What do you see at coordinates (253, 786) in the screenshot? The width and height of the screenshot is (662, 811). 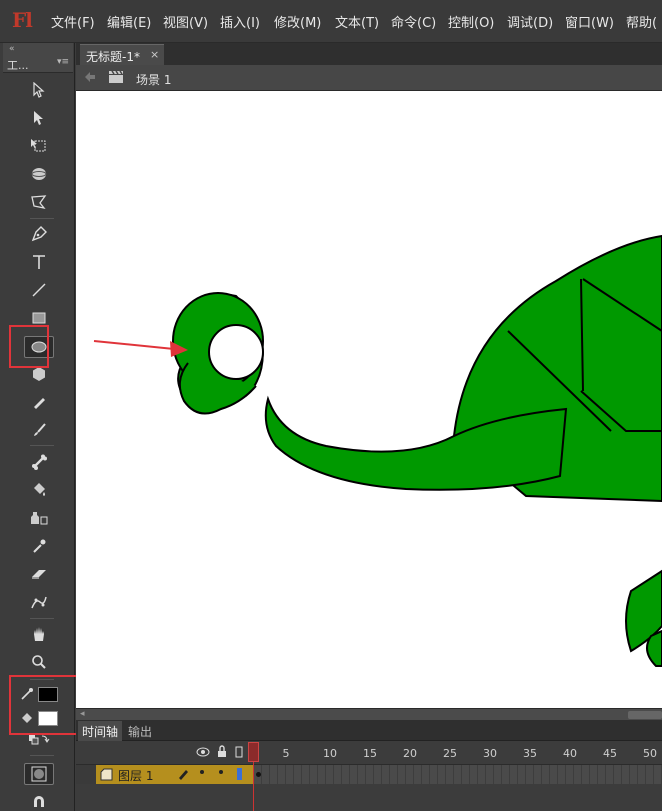 I see `playhead-line` at bounding box center [253, 786].